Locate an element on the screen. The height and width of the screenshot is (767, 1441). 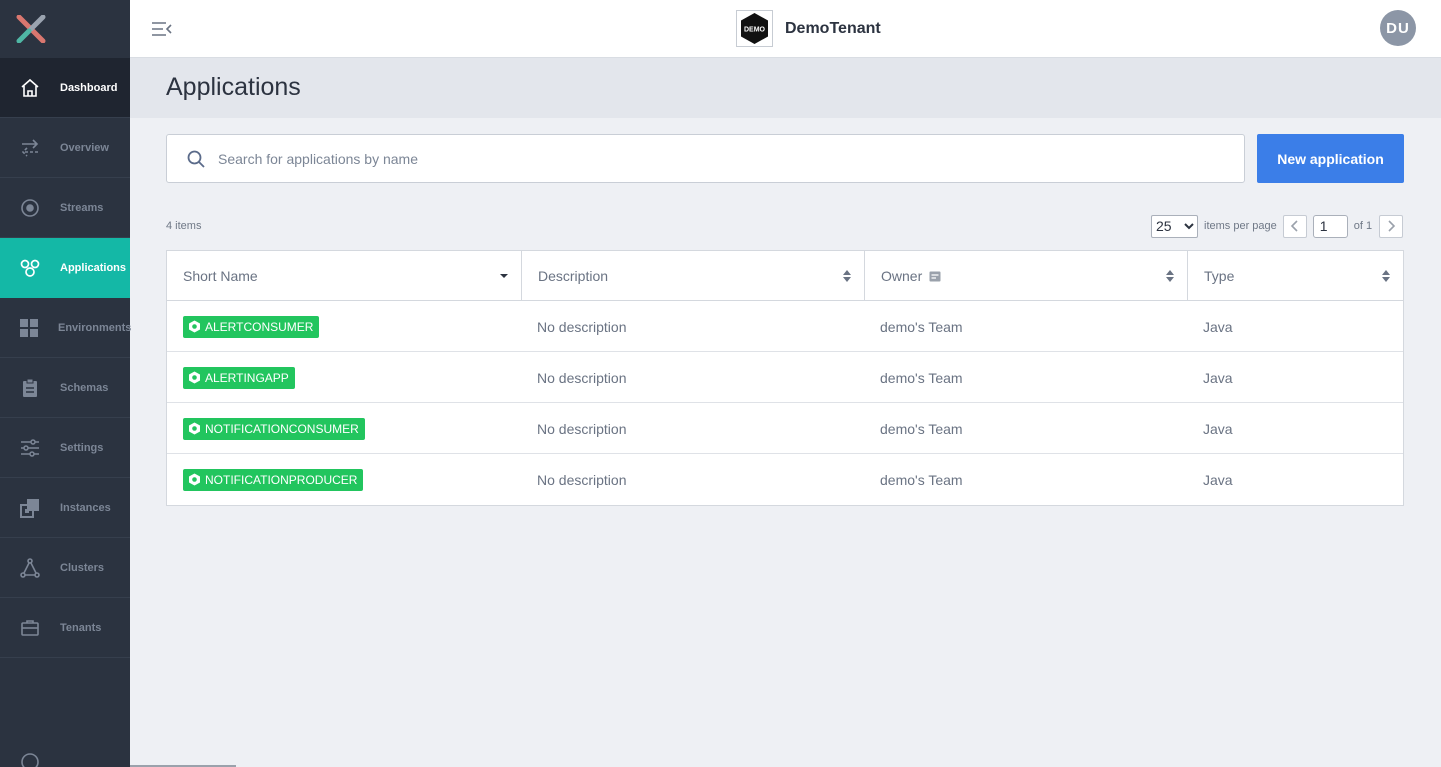
page-size-select: 25 is located at coordinates (1174, 226).